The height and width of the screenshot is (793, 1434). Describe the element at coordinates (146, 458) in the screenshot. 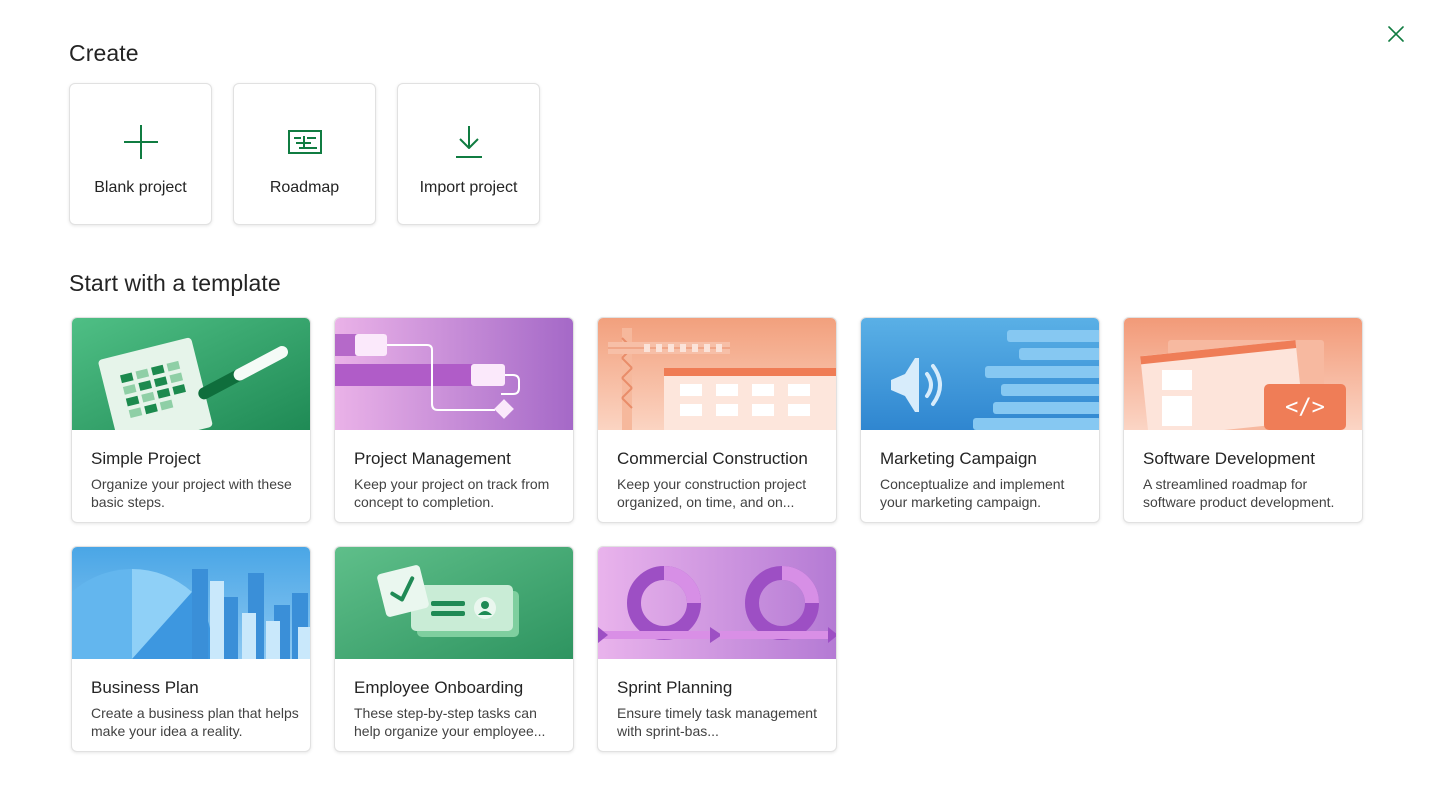

I see `template-name: Simple Project` at that location.